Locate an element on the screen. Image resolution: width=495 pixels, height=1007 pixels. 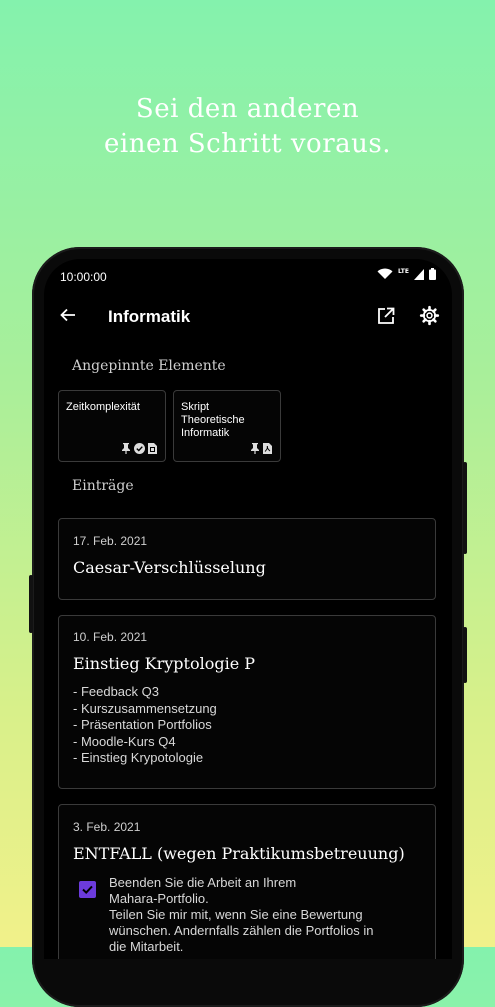
entry-body-line: - Einstieg Krypotologie is located at coordinates (138, 758).